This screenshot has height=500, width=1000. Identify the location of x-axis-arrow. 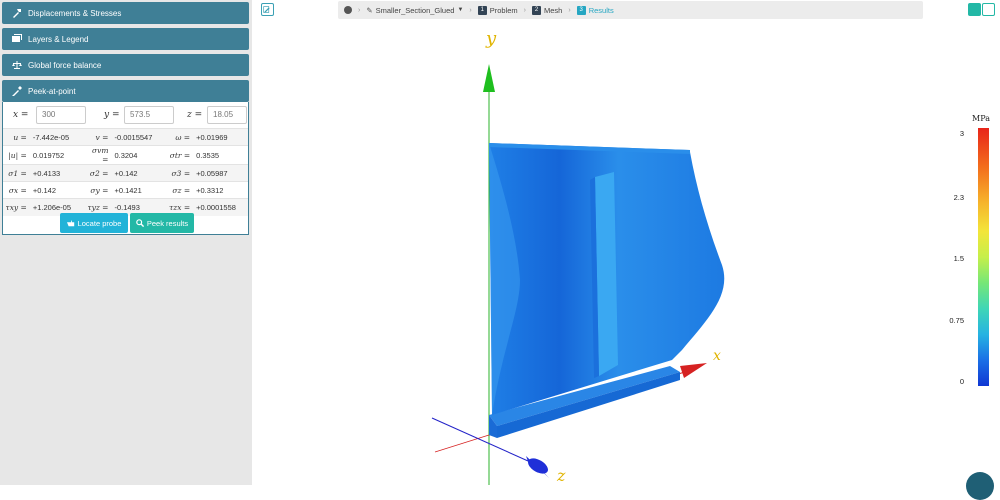
(693, 370).